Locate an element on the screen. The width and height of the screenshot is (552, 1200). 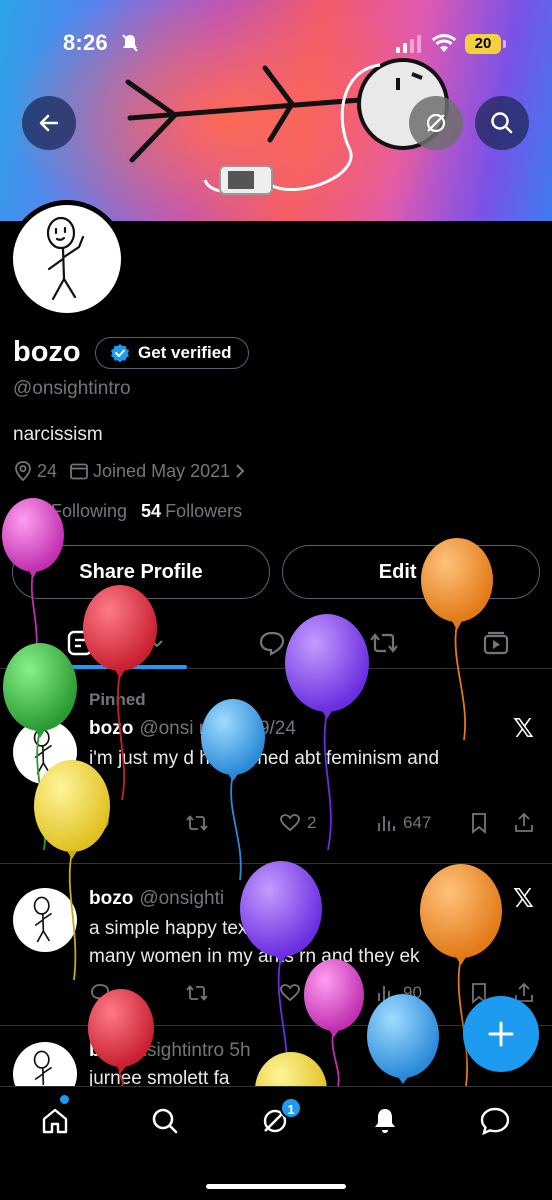
display-name: bozo is located at coordinates (47, 352).